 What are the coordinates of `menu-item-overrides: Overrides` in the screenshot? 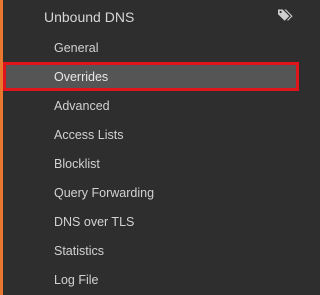 It's located at (151, 76).